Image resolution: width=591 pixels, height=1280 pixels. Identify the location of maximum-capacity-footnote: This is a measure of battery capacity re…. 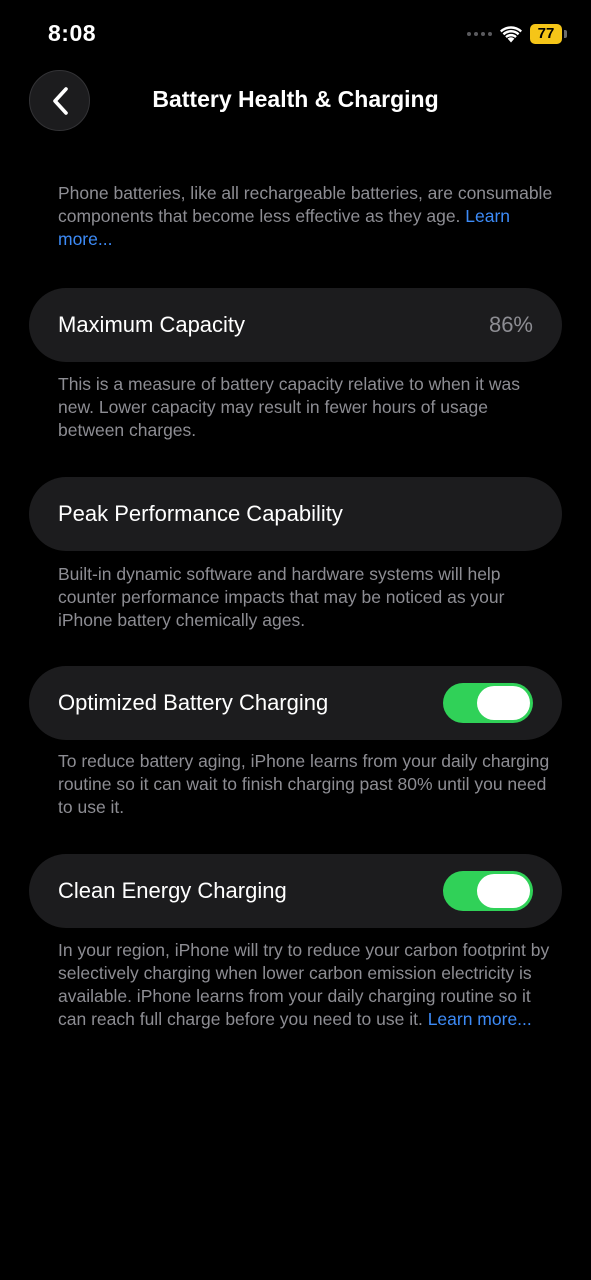
(289, 407).